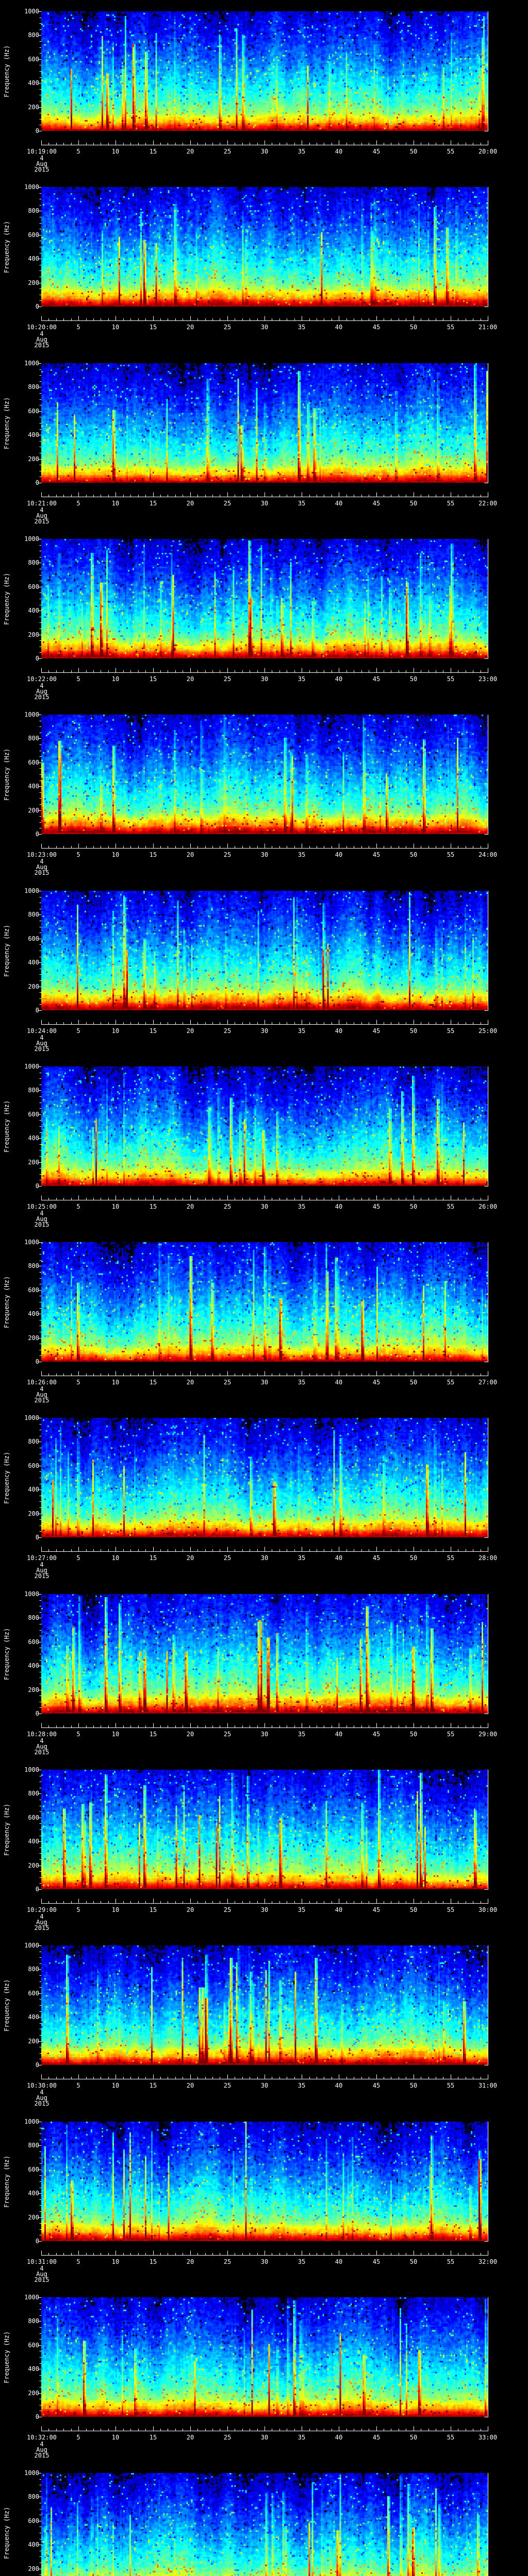 The image size is (528, 2576). Describe the element at coordinates (488, 2261) in the screenshot. I see `x-end-time-label: 32:00` at that location.